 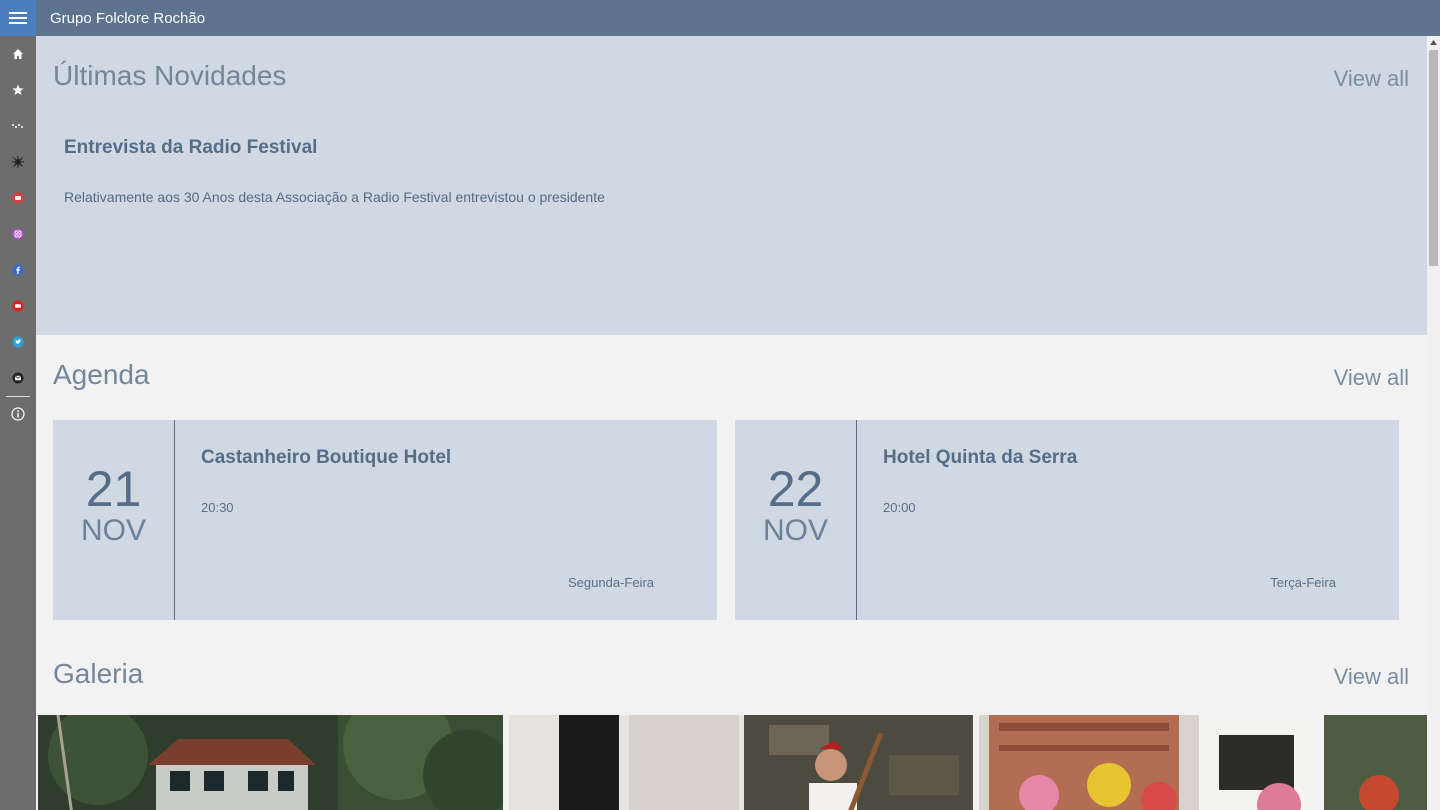 I want to click on chevron-up-icon, so click(x=1433, y=42).